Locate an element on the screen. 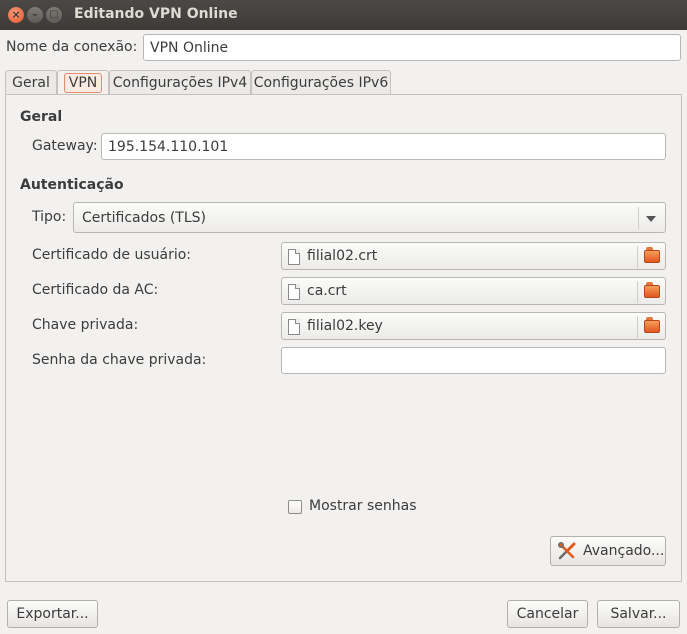 This screenshot has width=687, height=634. show-passwords-checkbox is located at coordinates (295, 507).